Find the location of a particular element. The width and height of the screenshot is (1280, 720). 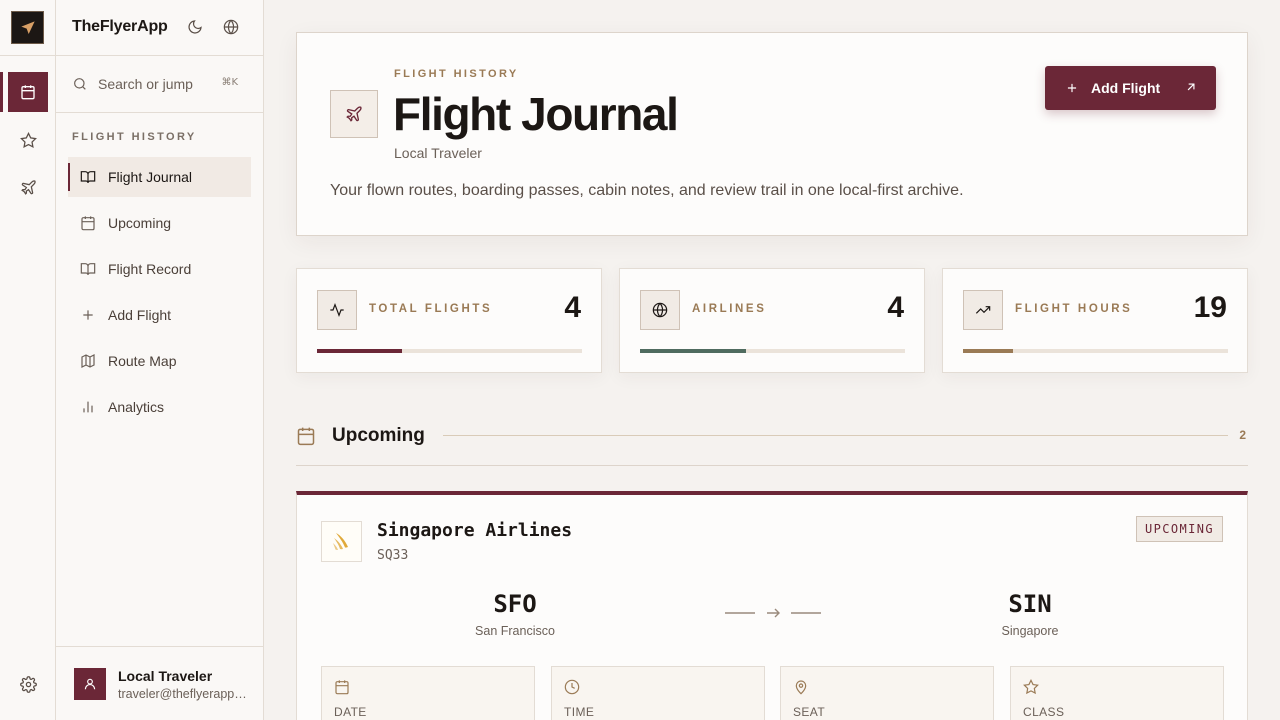

detail-time: TIME is located at coordinates (658, 693).